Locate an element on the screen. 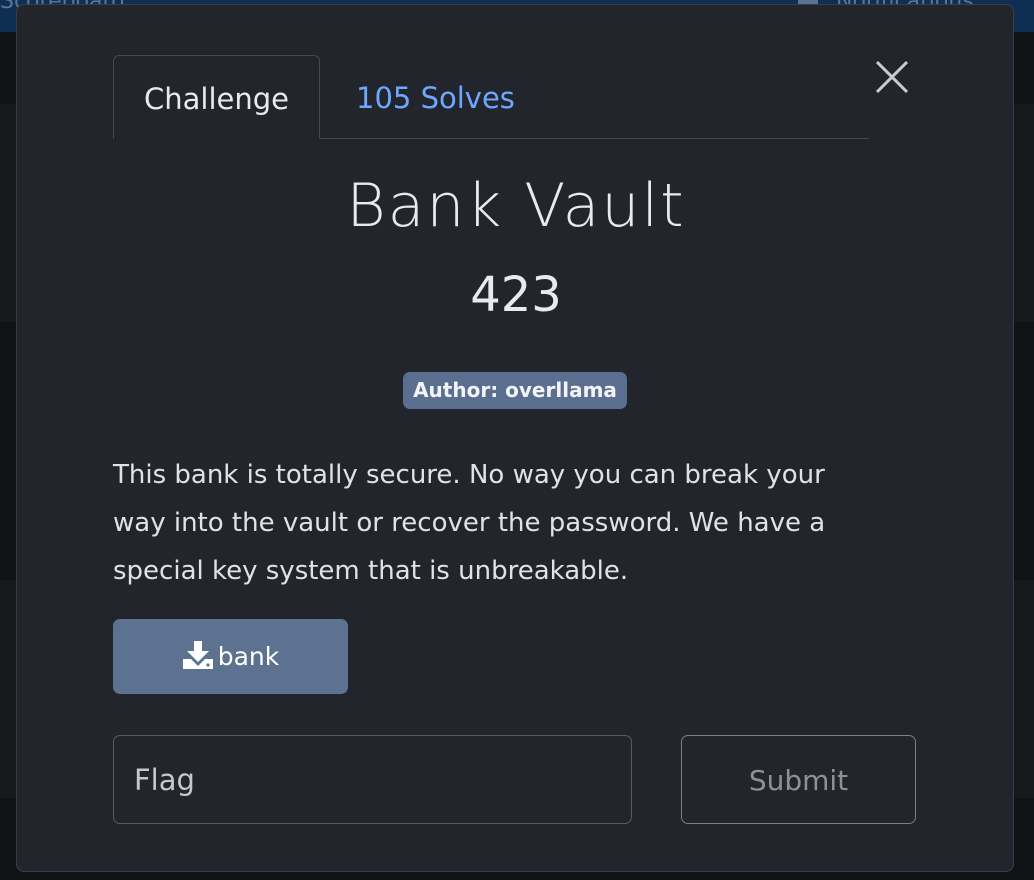  modal-tabs: Challenge 105 Solves is located at coordinates (491, 97).